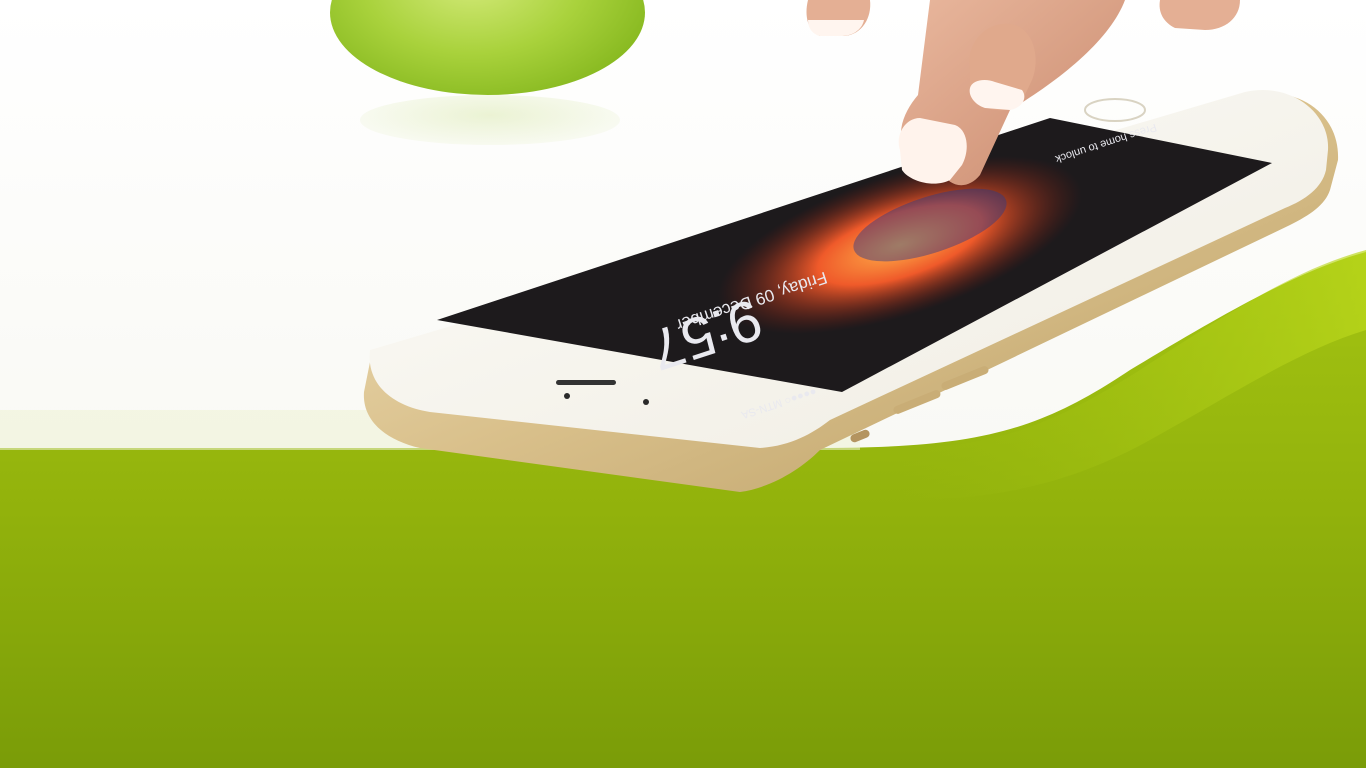 The image size is (1366, 768). Describe the element at coordinates (586, 382) in the screenshot. I see `earpiece` at that location.